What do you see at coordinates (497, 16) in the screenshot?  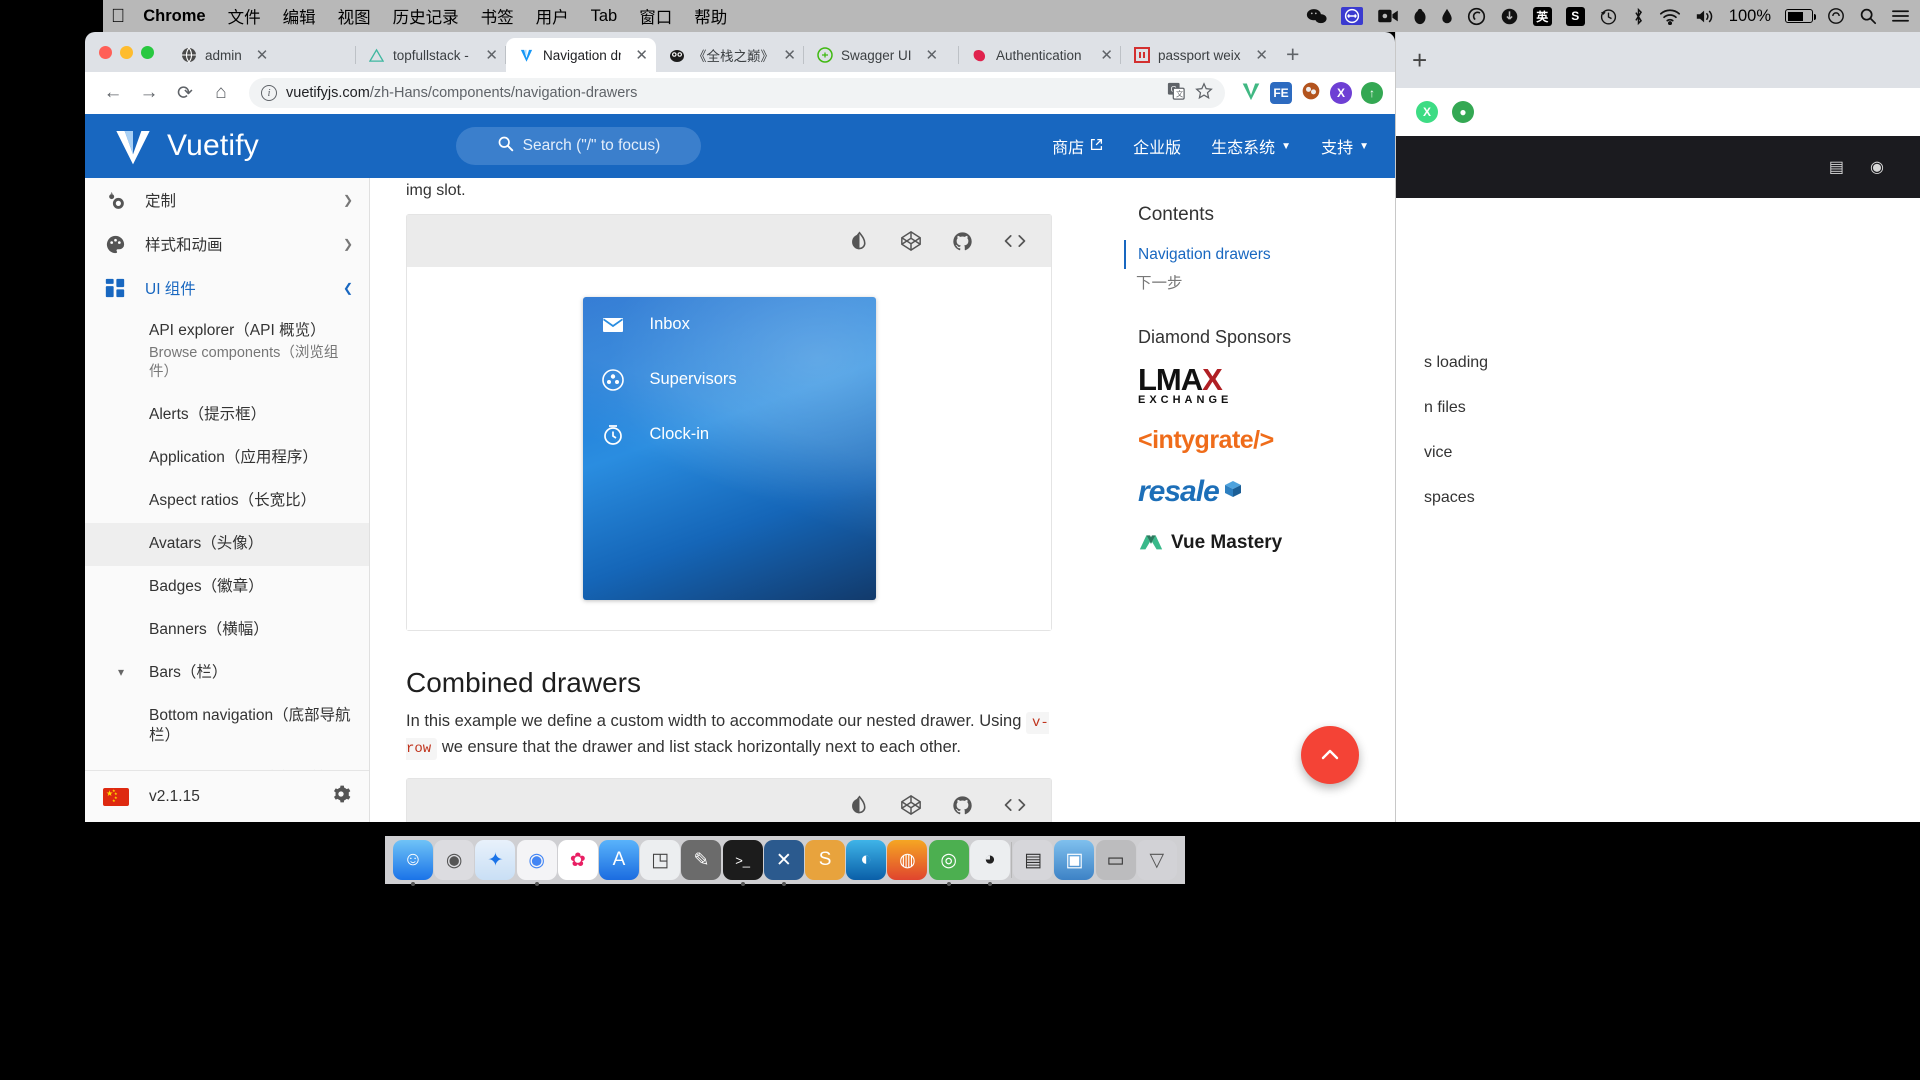 I see `menu-bookmarks: 书签` at bounding box center [497, 16].